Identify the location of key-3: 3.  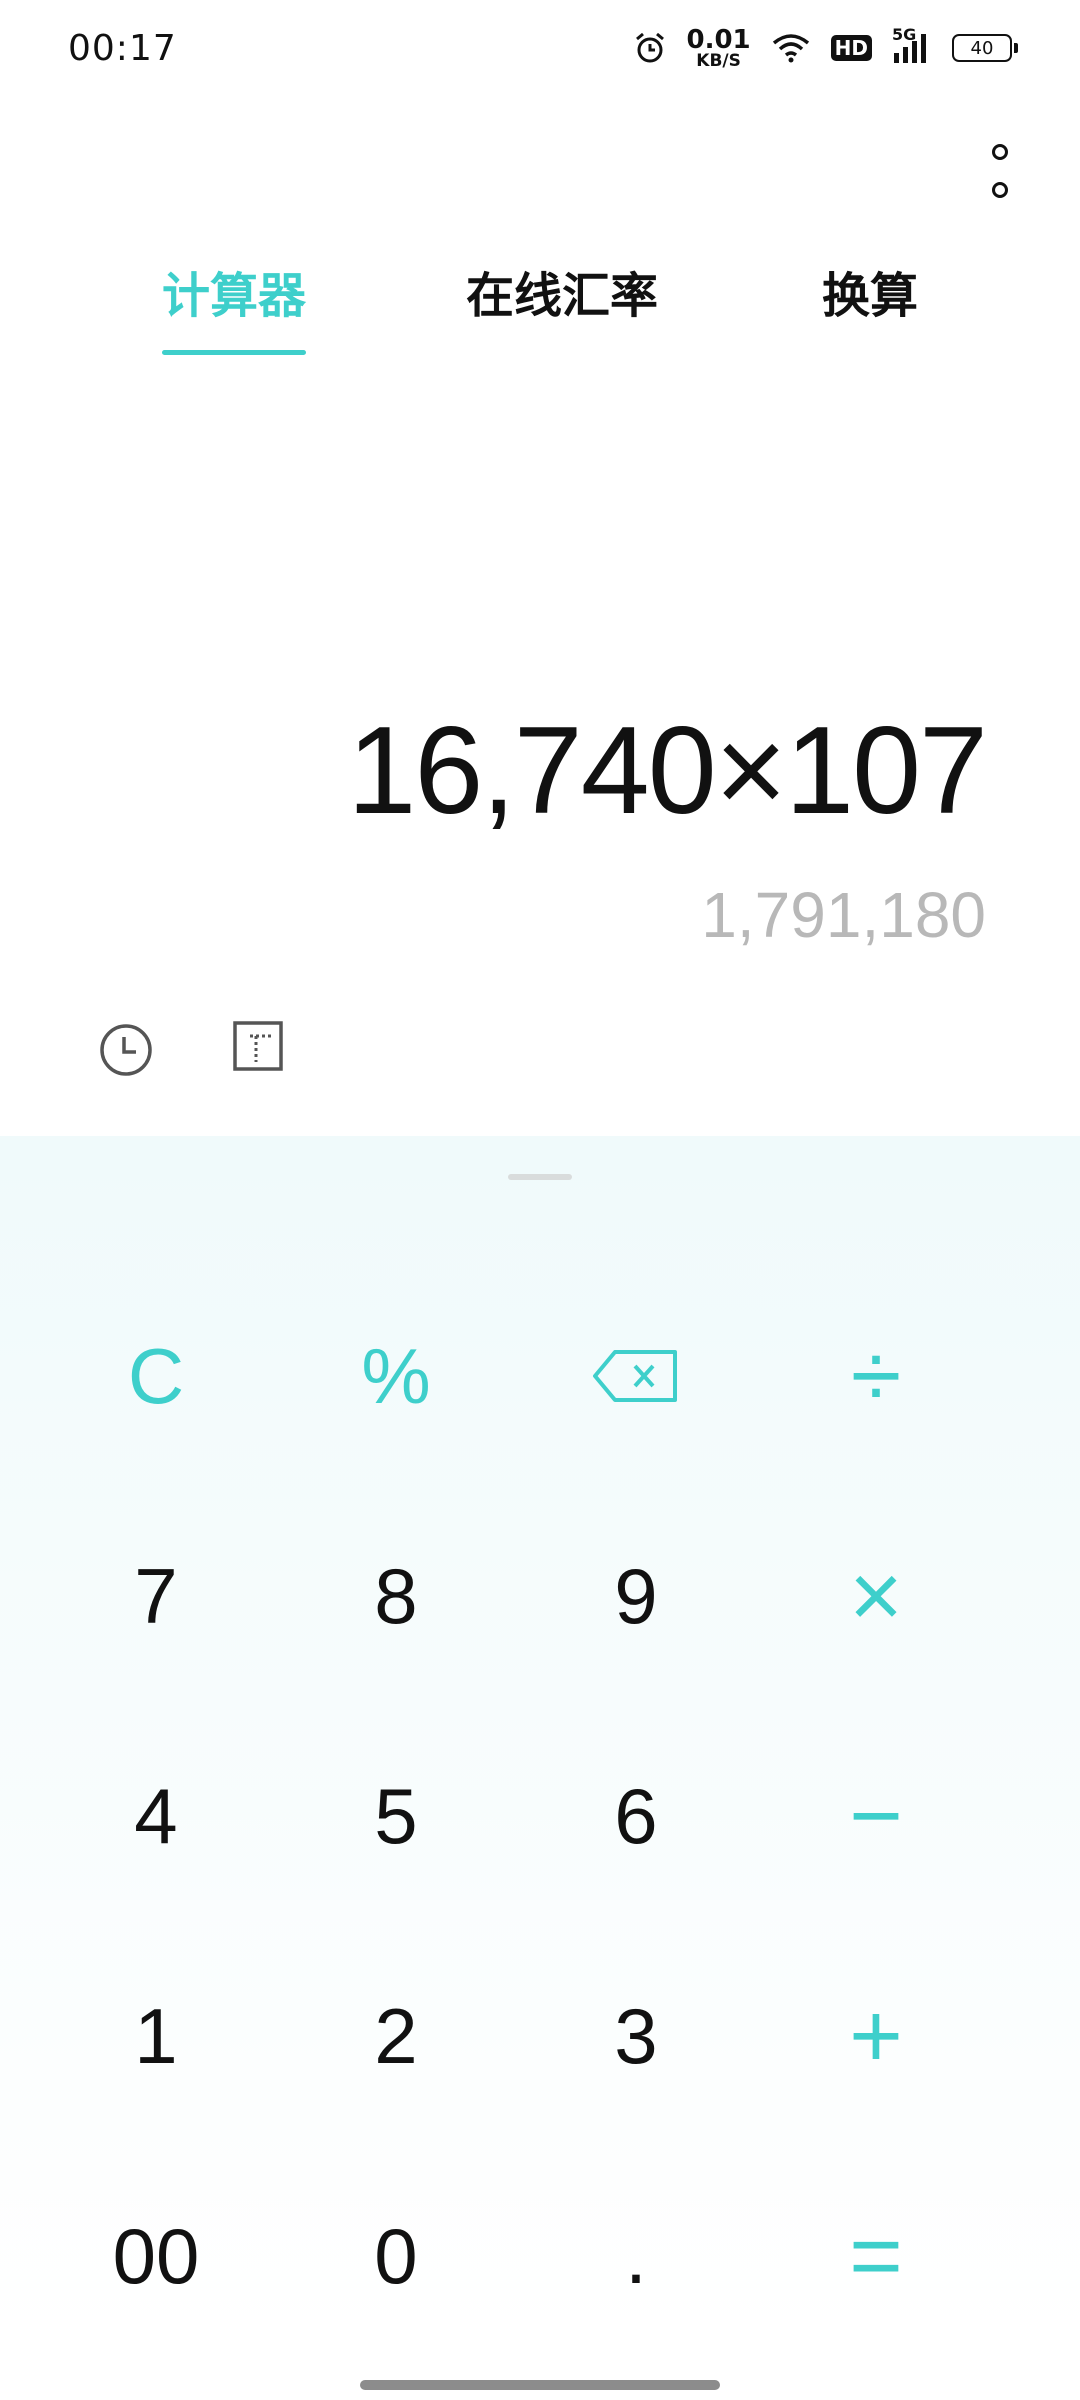
(636, 2036).